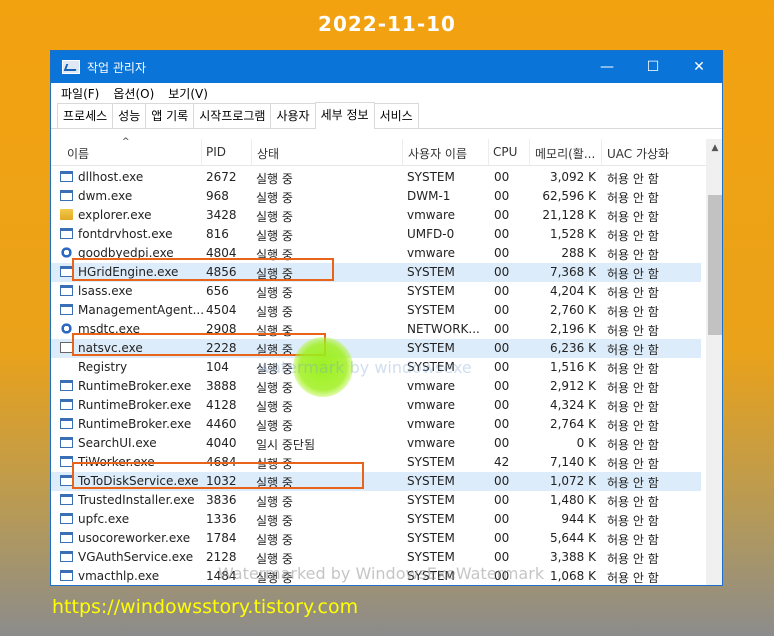 The image size is (774, 636). Describe the element at coordinates (221, 500) in the screenshot. I see `cell-pid: 3836` at that location.